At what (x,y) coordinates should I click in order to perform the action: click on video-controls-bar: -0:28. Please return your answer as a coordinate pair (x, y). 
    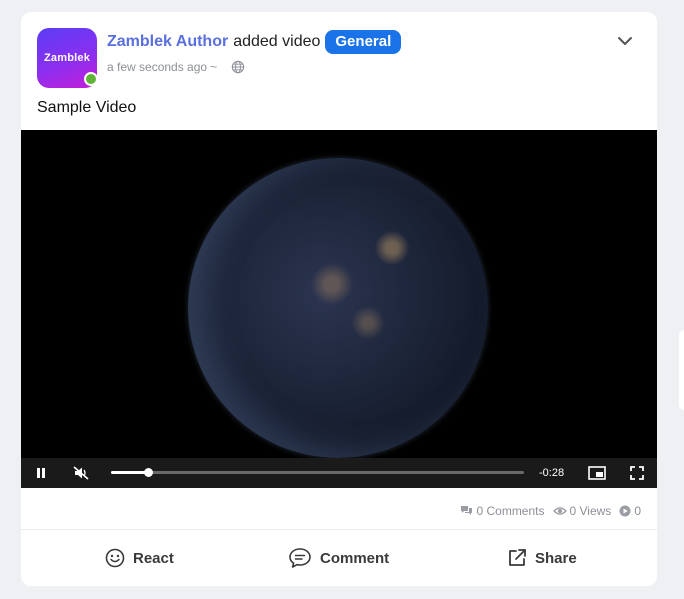
    Looking at the image, I should click on (339, 473).